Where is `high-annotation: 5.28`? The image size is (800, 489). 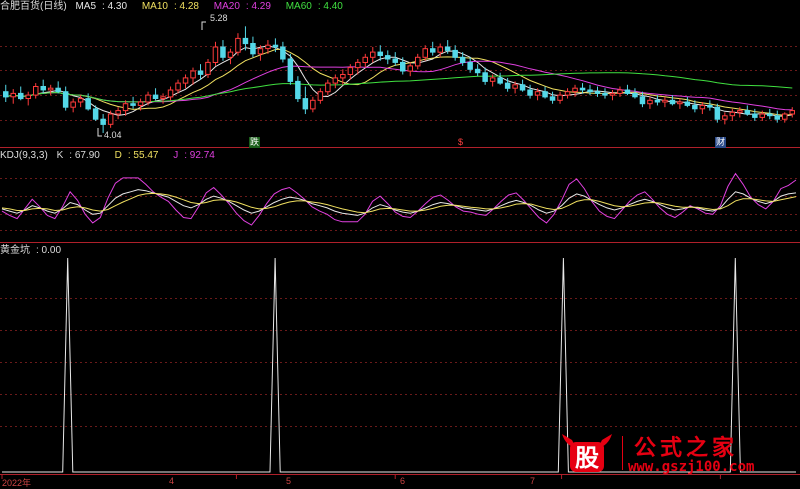
high-annotation: 5.28 is located at coordinates (219, 18).